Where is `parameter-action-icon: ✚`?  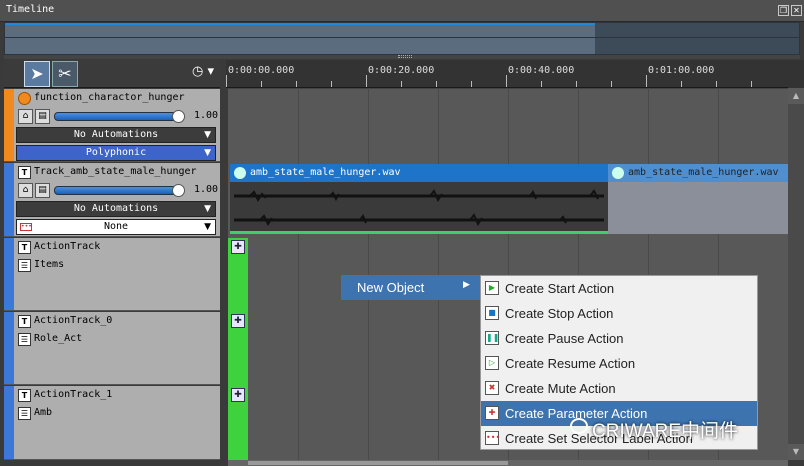
parameter-action-icon: ✚ is located at coordinates (492, 413).